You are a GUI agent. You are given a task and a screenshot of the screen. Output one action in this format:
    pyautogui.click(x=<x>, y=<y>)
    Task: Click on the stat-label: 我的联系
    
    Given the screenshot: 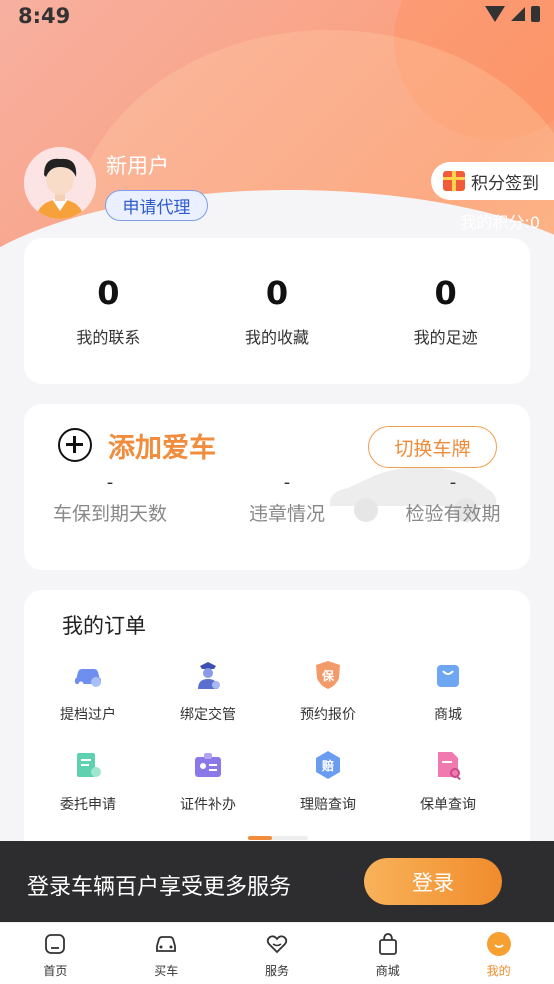 What is the action you would take?
    pyautogui.click(x=108, y=337)
    